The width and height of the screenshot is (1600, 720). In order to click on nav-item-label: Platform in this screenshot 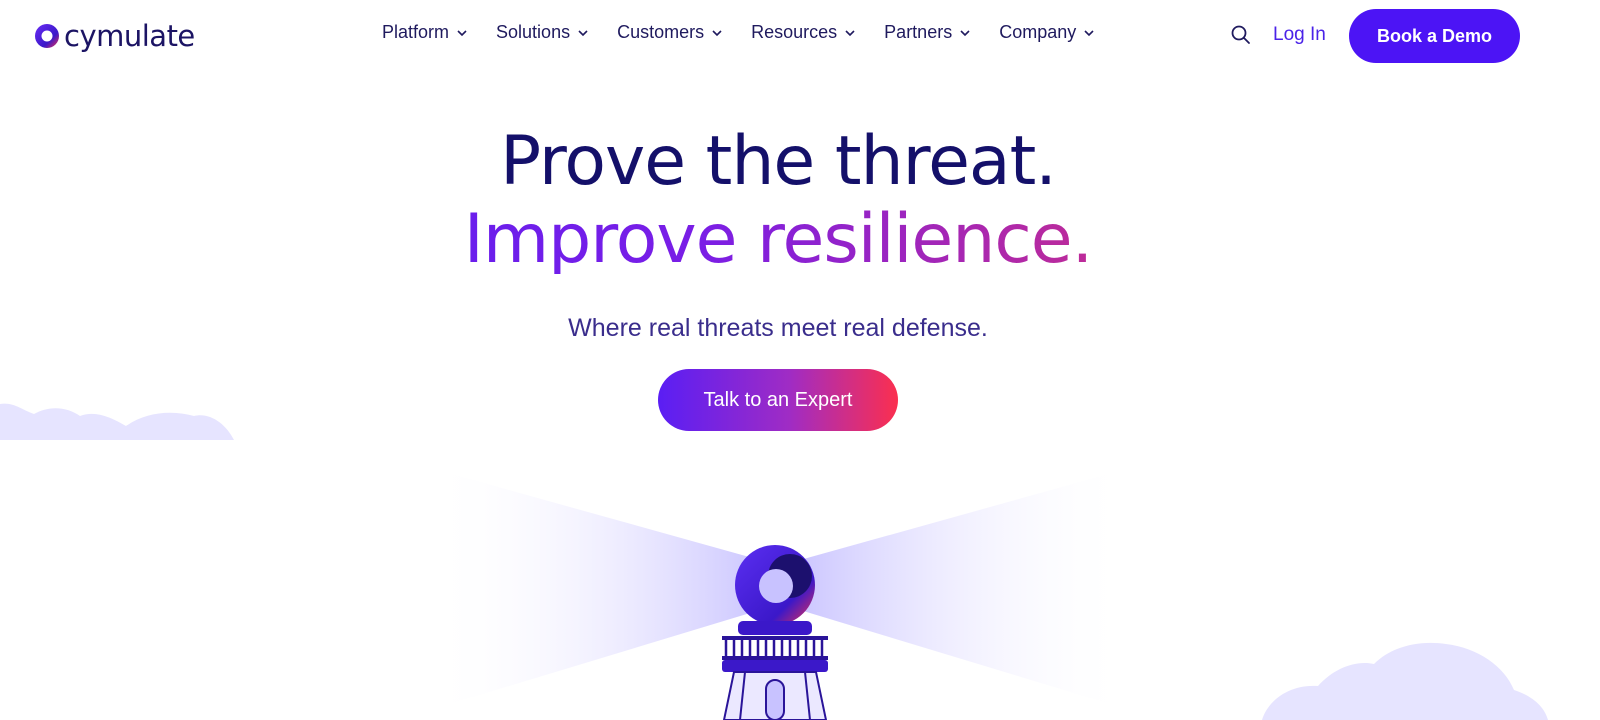, I will do `click(416, 32)`.